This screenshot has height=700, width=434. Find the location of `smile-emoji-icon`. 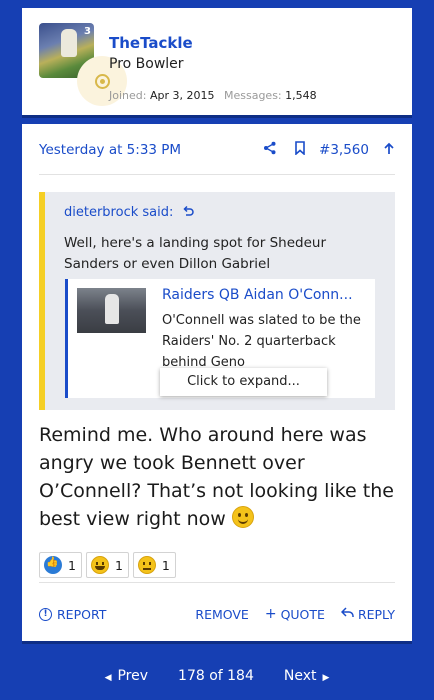

smile-emoji-icon is located at coordinates (242, 517).